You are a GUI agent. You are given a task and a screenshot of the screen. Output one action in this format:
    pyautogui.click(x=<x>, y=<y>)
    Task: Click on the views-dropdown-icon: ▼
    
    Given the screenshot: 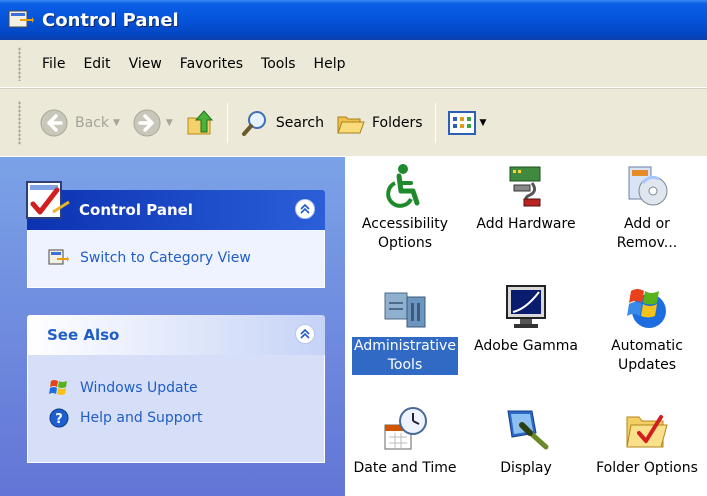 What is the action you would take?
    pyautogui.click(x=483, y=123)
    